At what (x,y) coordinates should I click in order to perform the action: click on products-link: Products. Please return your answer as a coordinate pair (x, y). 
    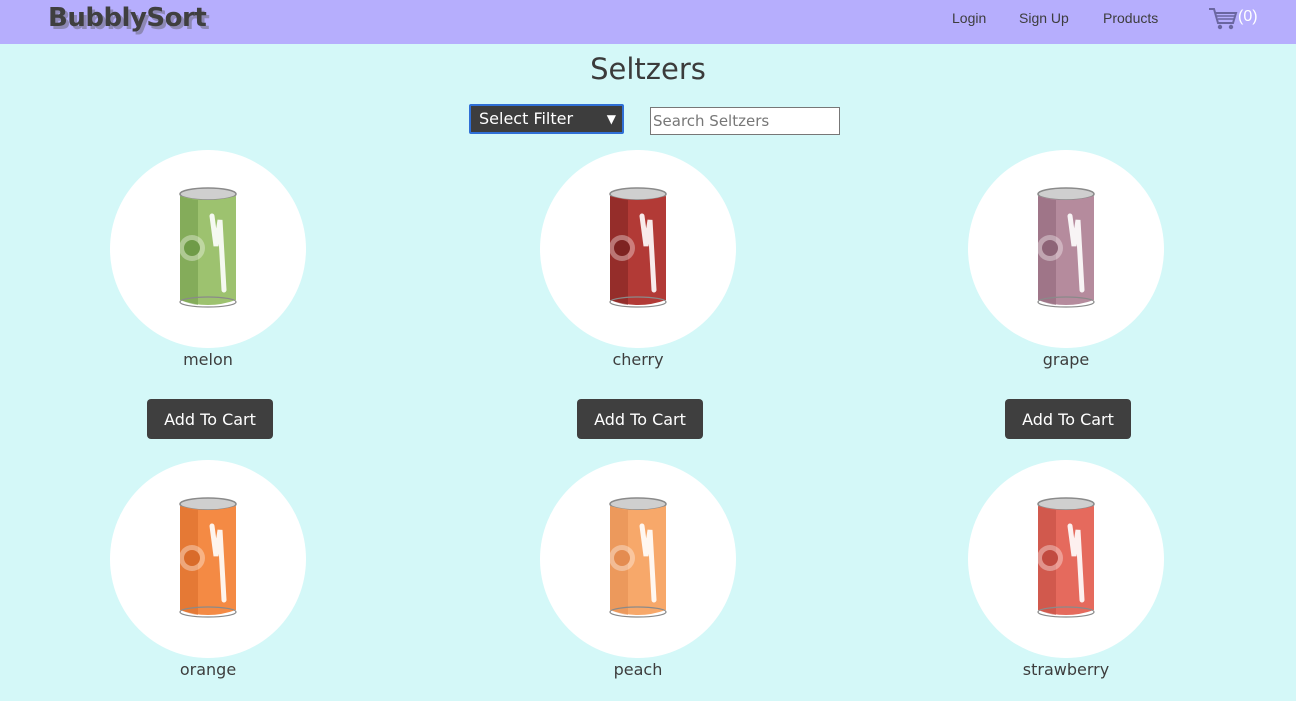
    Looking at the image, I should click on (1130, 18).